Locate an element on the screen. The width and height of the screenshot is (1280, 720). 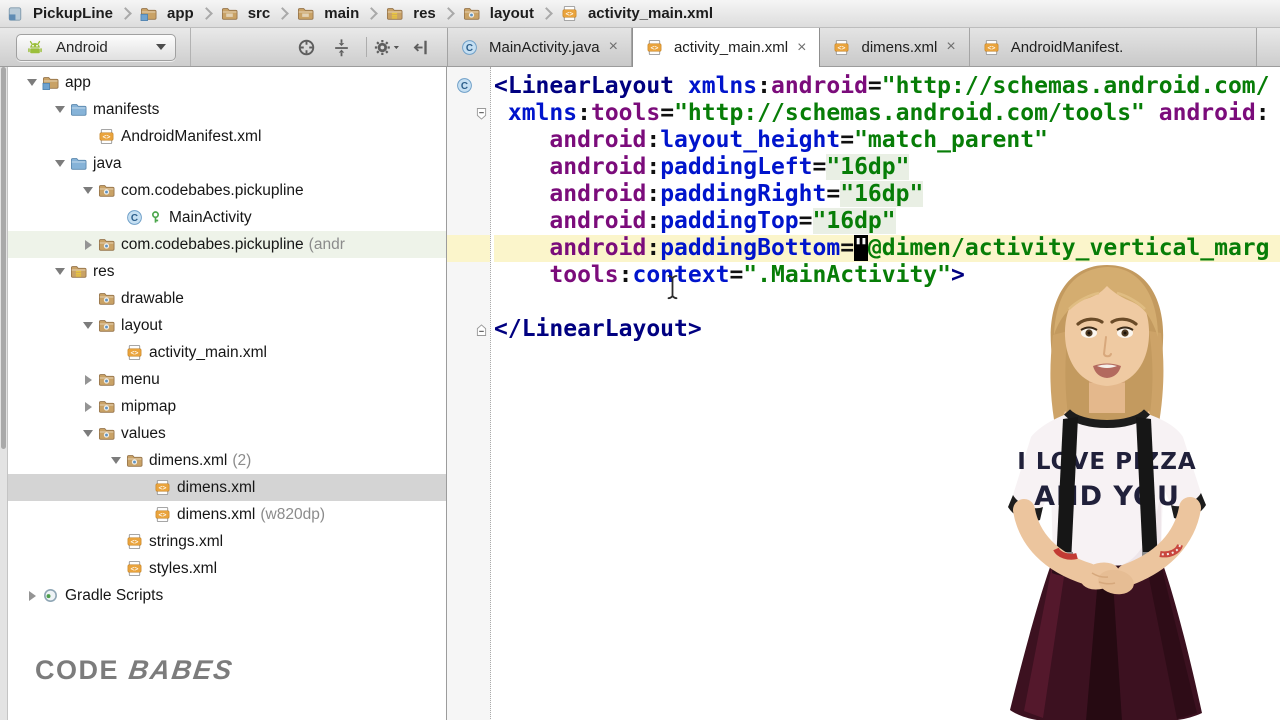
tab-activity-main-xml: <> activity_main.xml × is located at coordinates (726, 47).